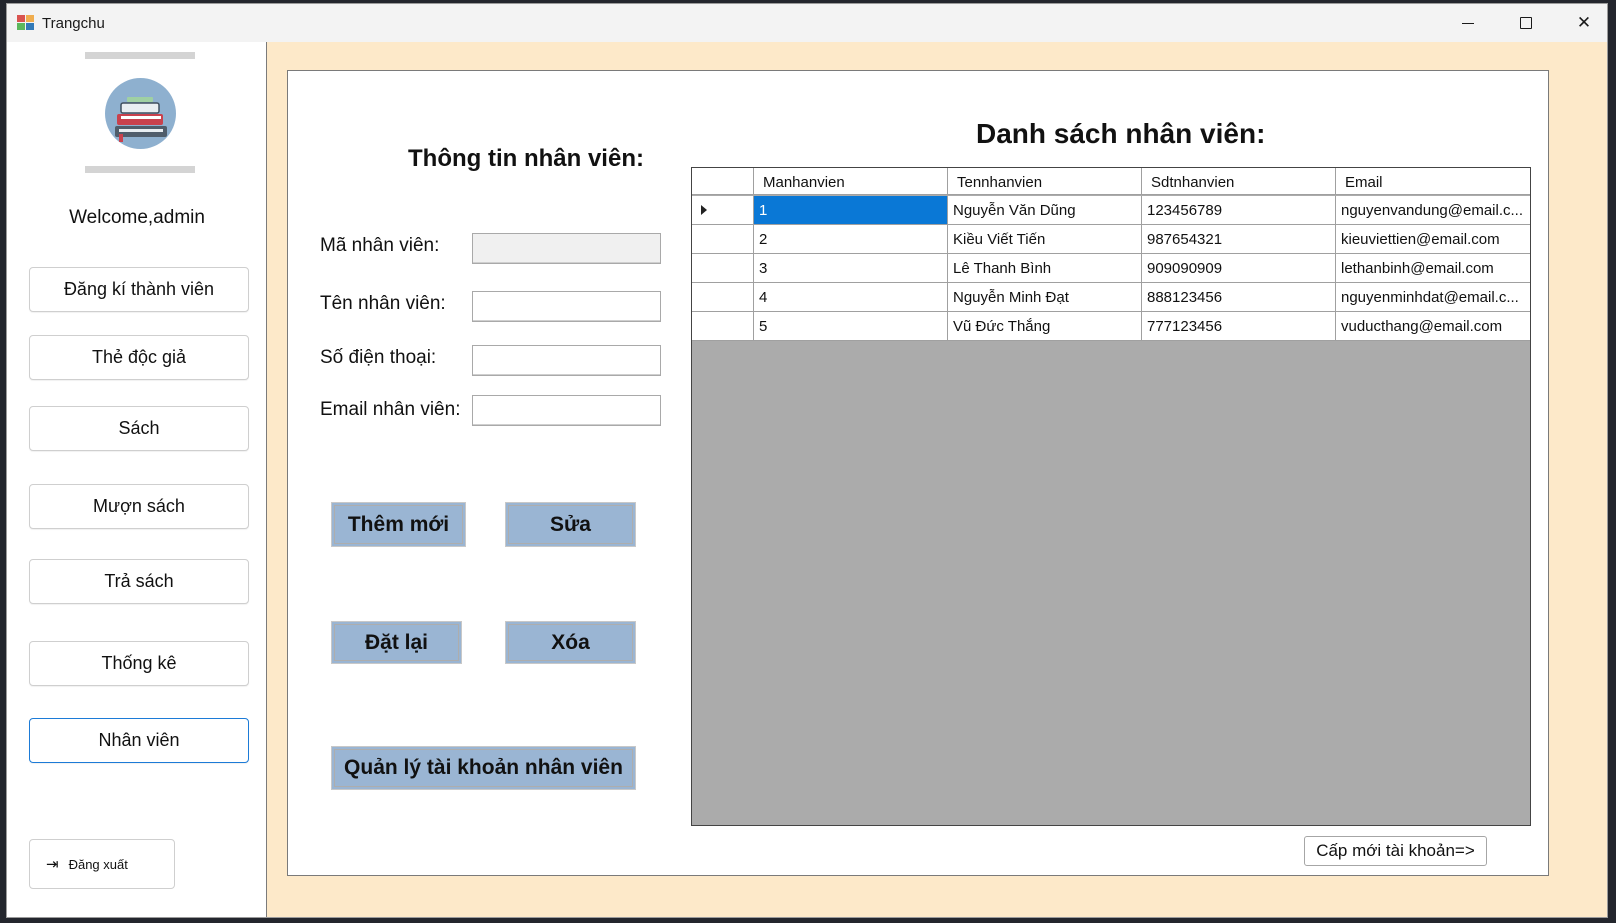 The height and width of the screenshot is (923, 1616). Describe the element at coordinates (566, 248) in the screenshot. I see `employee-id-field` at that location.